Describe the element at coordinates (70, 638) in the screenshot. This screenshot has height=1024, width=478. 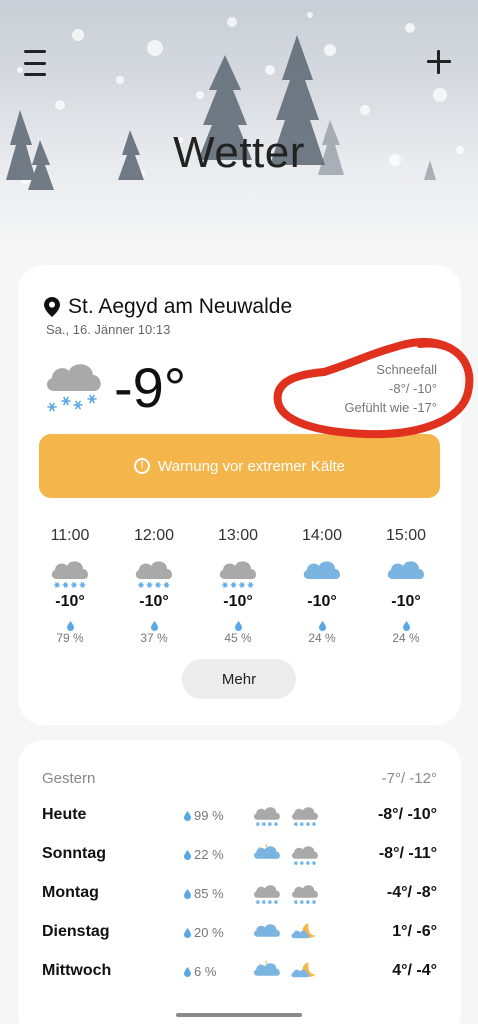
I see `precip-value: 79 %` at that location.